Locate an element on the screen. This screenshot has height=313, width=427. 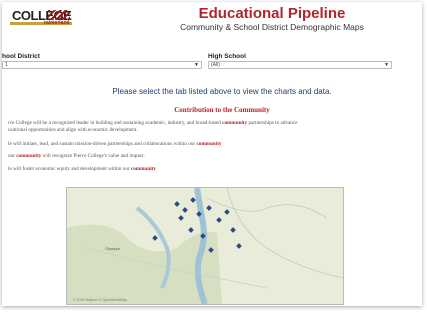
map-place-label: Olympia is located at coordinates (112, 248).